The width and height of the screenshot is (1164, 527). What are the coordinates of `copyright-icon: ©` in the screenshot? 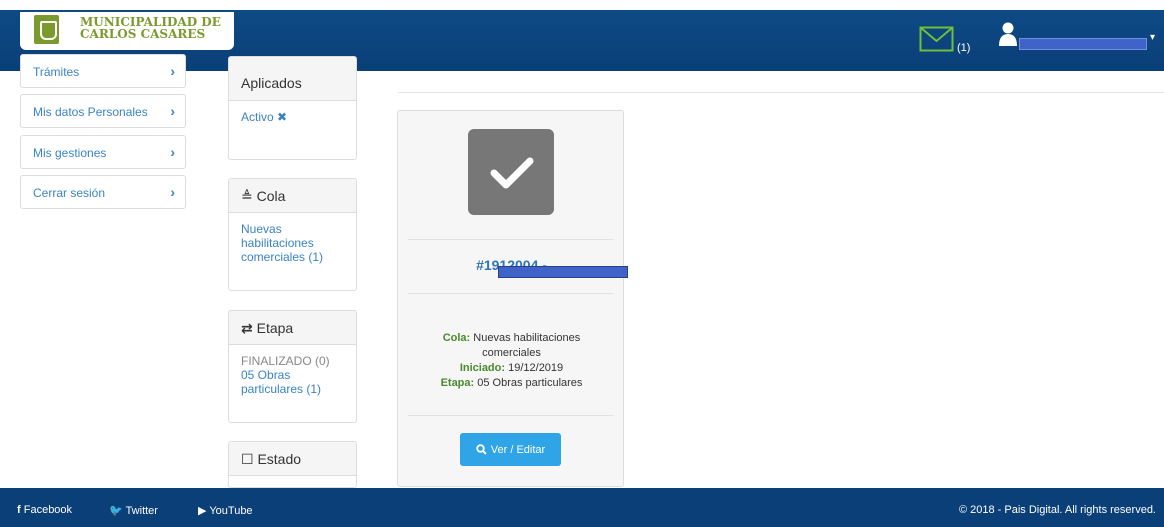 It's located at (963, 510).